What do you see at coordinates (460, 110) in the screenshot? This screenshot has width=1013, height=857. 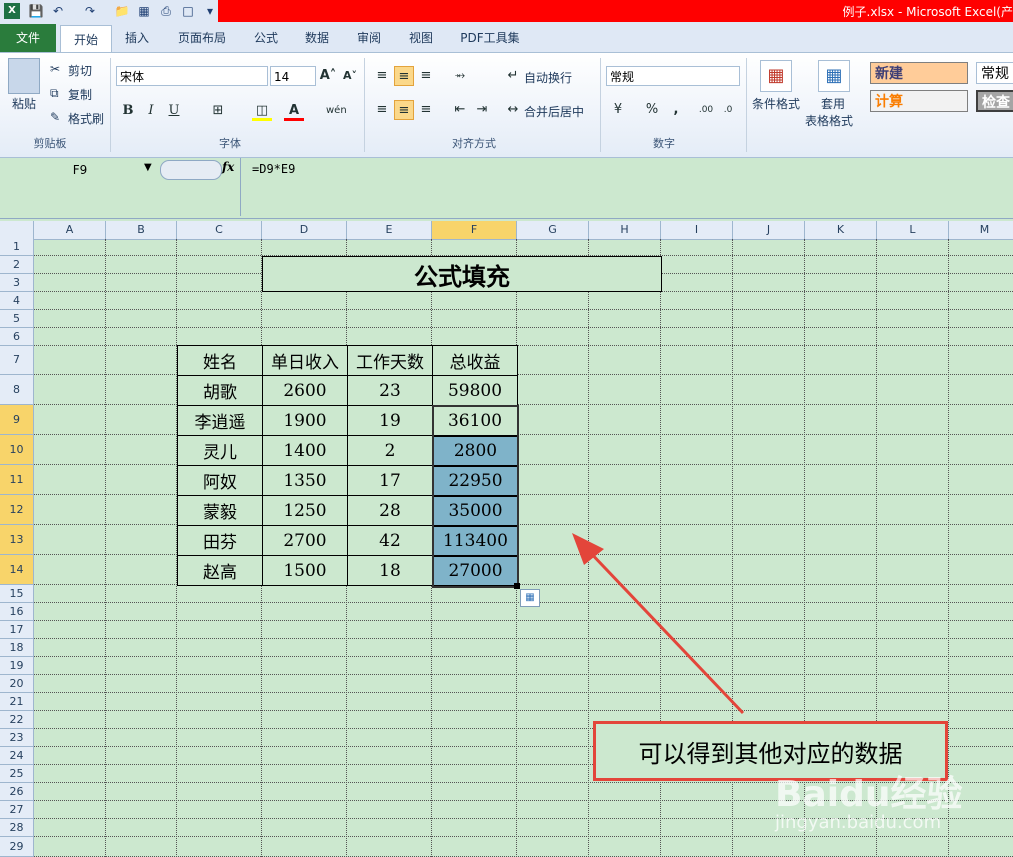 I see `decrease-indent-icon: ⇤` at bounding box center [460, 110].